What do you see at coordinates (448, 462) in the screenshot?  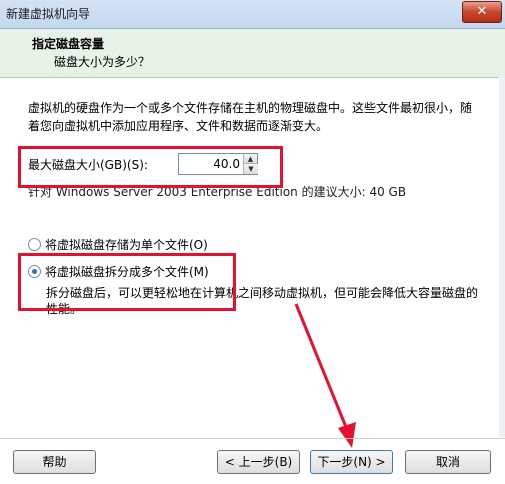 I see `cancel-button: 取消` at bounding box center [448, 462].